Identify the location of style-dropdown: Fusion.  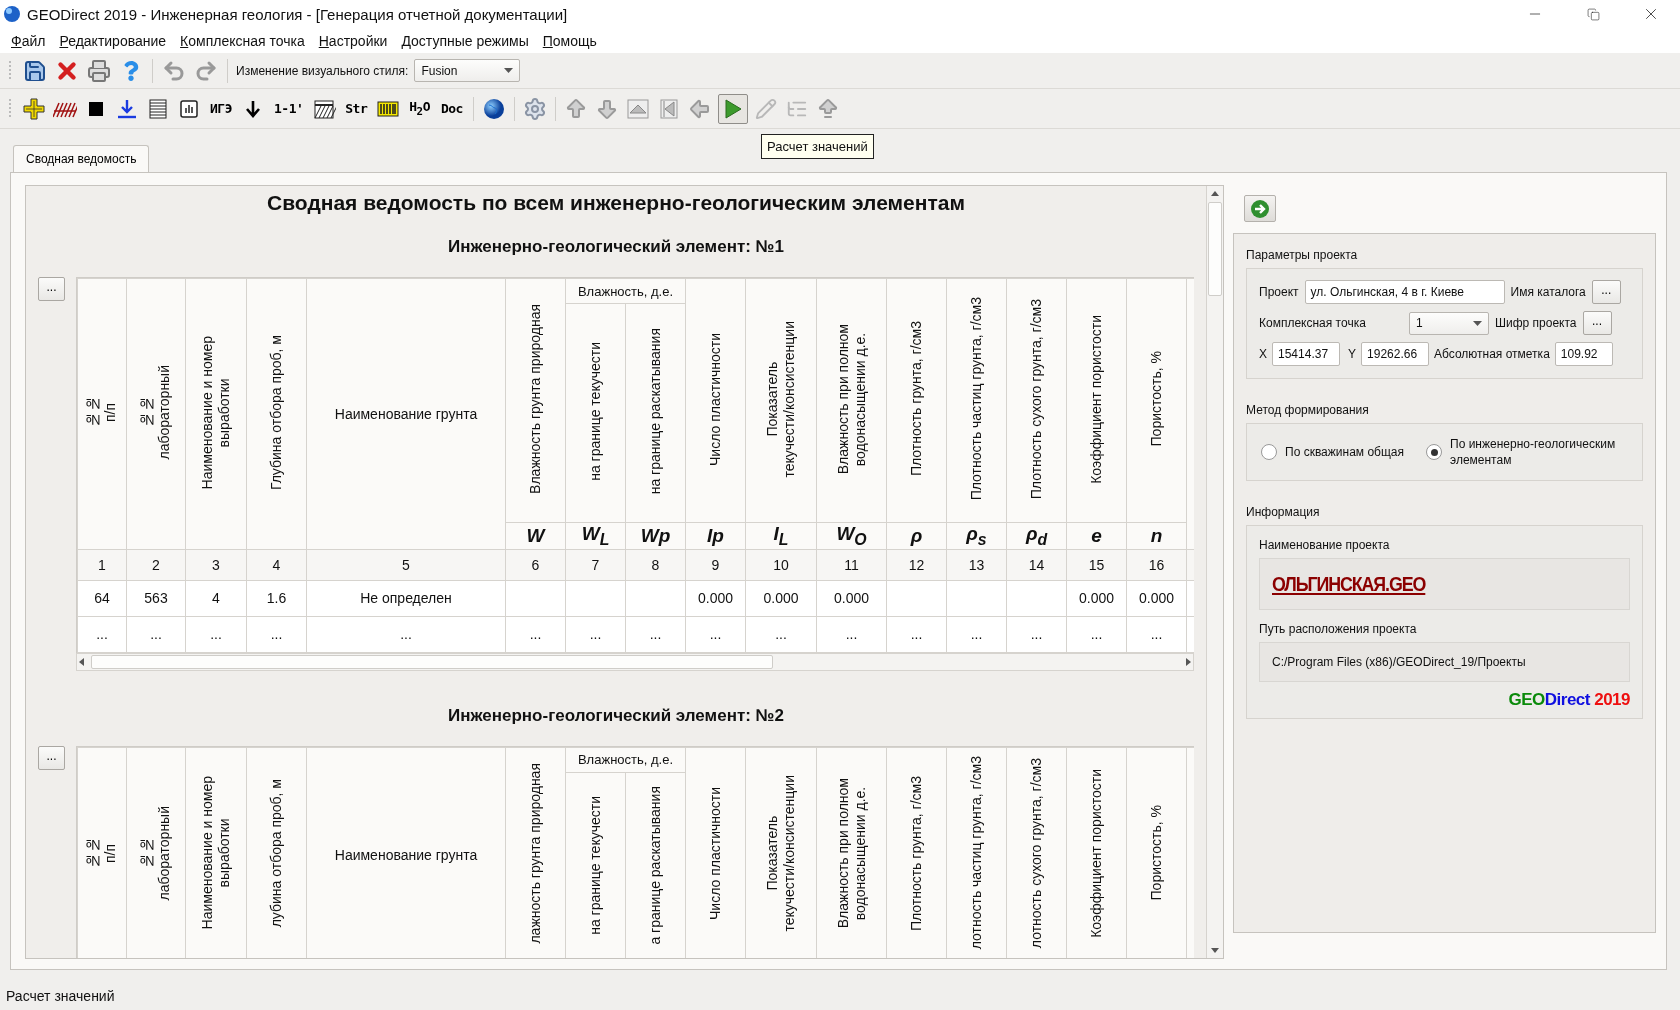
(467, 70).